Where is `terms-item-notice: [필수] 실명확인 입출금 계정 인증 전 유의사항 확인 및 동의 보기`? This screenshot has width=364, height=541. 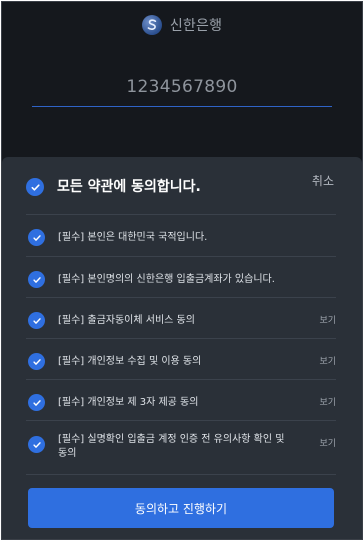 terms-item-notice: [필수] 실명확인 입출금 계정 인증 전 유의사항 확인 및 동의 보기 is located at coordinates (181, 448).